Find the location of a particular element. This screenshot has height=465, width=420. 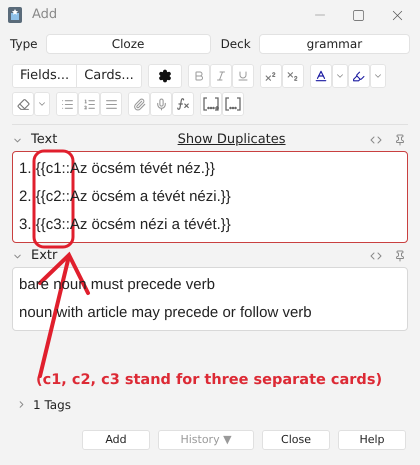

italic-icon is located at coordinates (220, 76).